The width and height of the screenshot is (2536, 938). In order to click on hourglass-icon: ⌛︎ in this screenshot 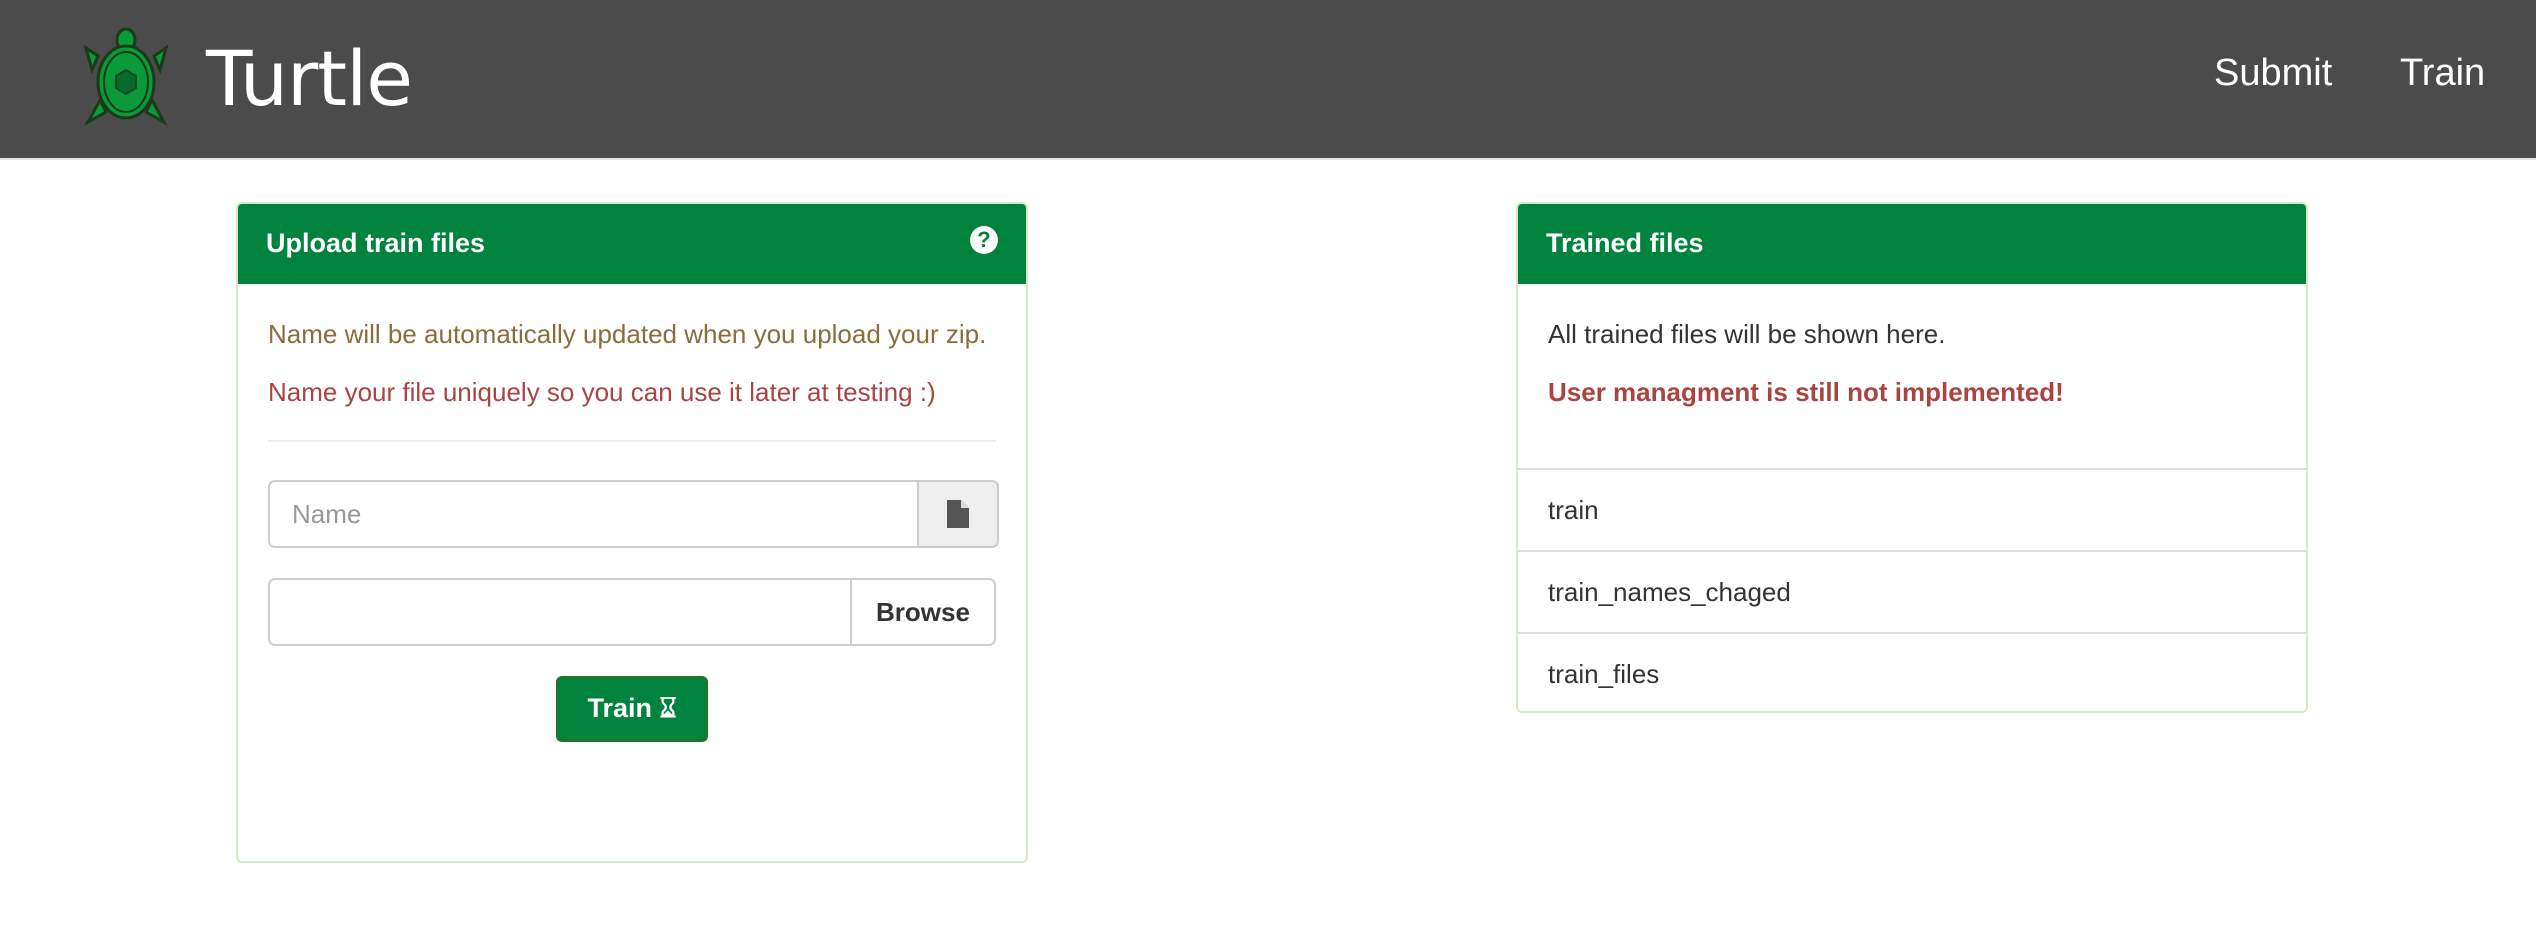, I will do `click(668, 708)`.